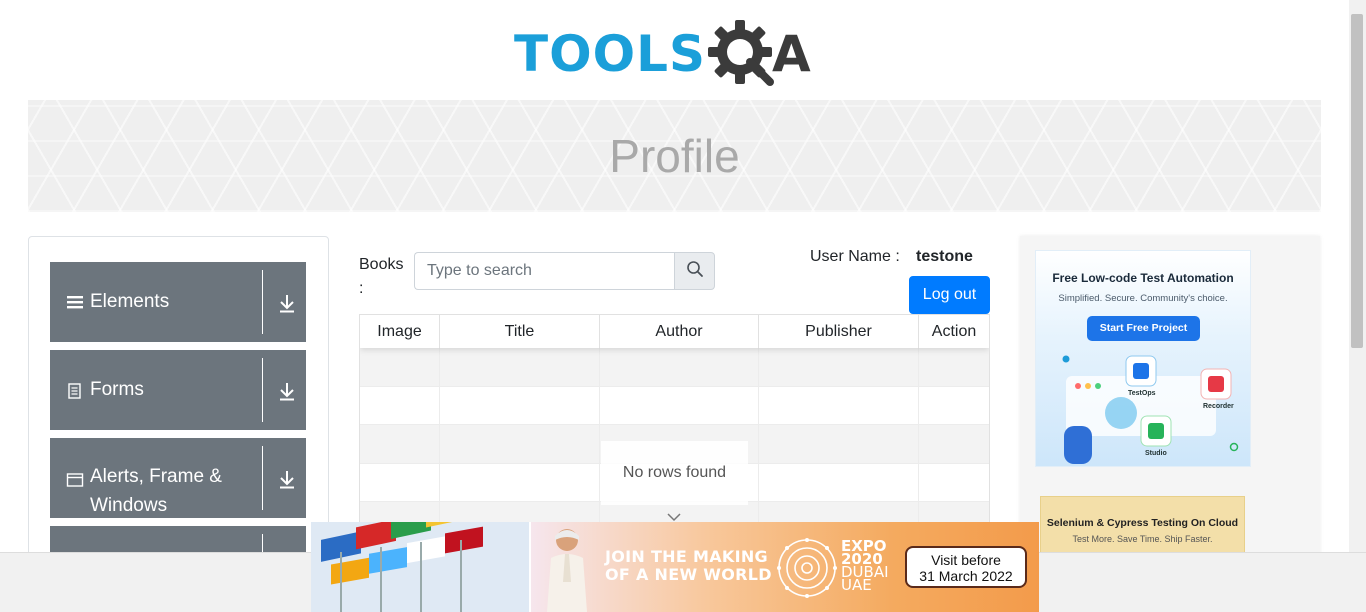 The height and width of the screenshot is (612, 1366). What do you see at coordinates (674, 473) in the screenshot?
I see `no-rows-message: No rows found` at bounding box center [674, 473].